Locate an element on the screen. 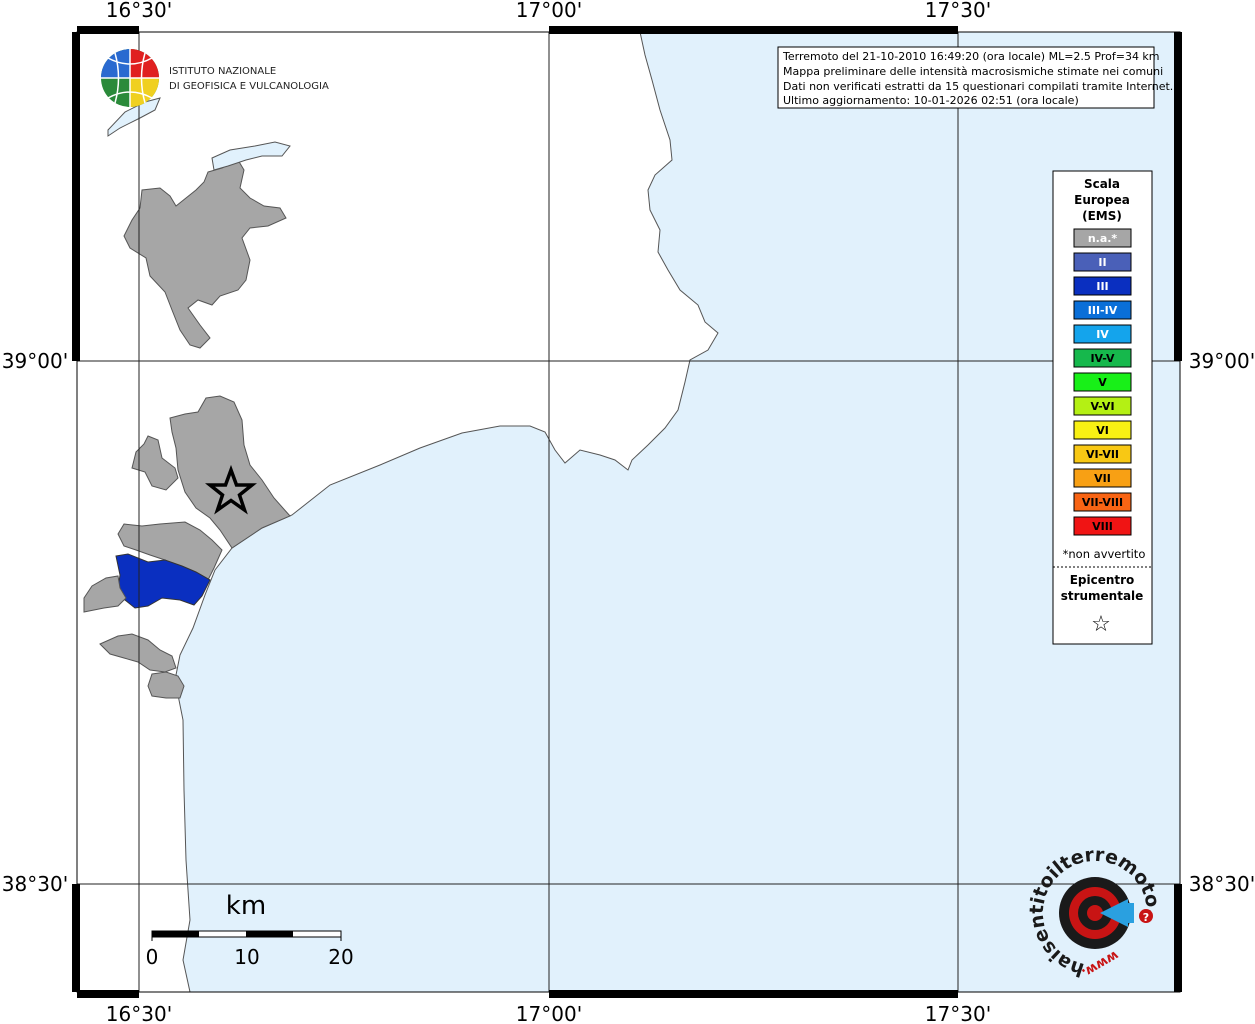  legend-label: VI is located at coordinates (1102, 430).